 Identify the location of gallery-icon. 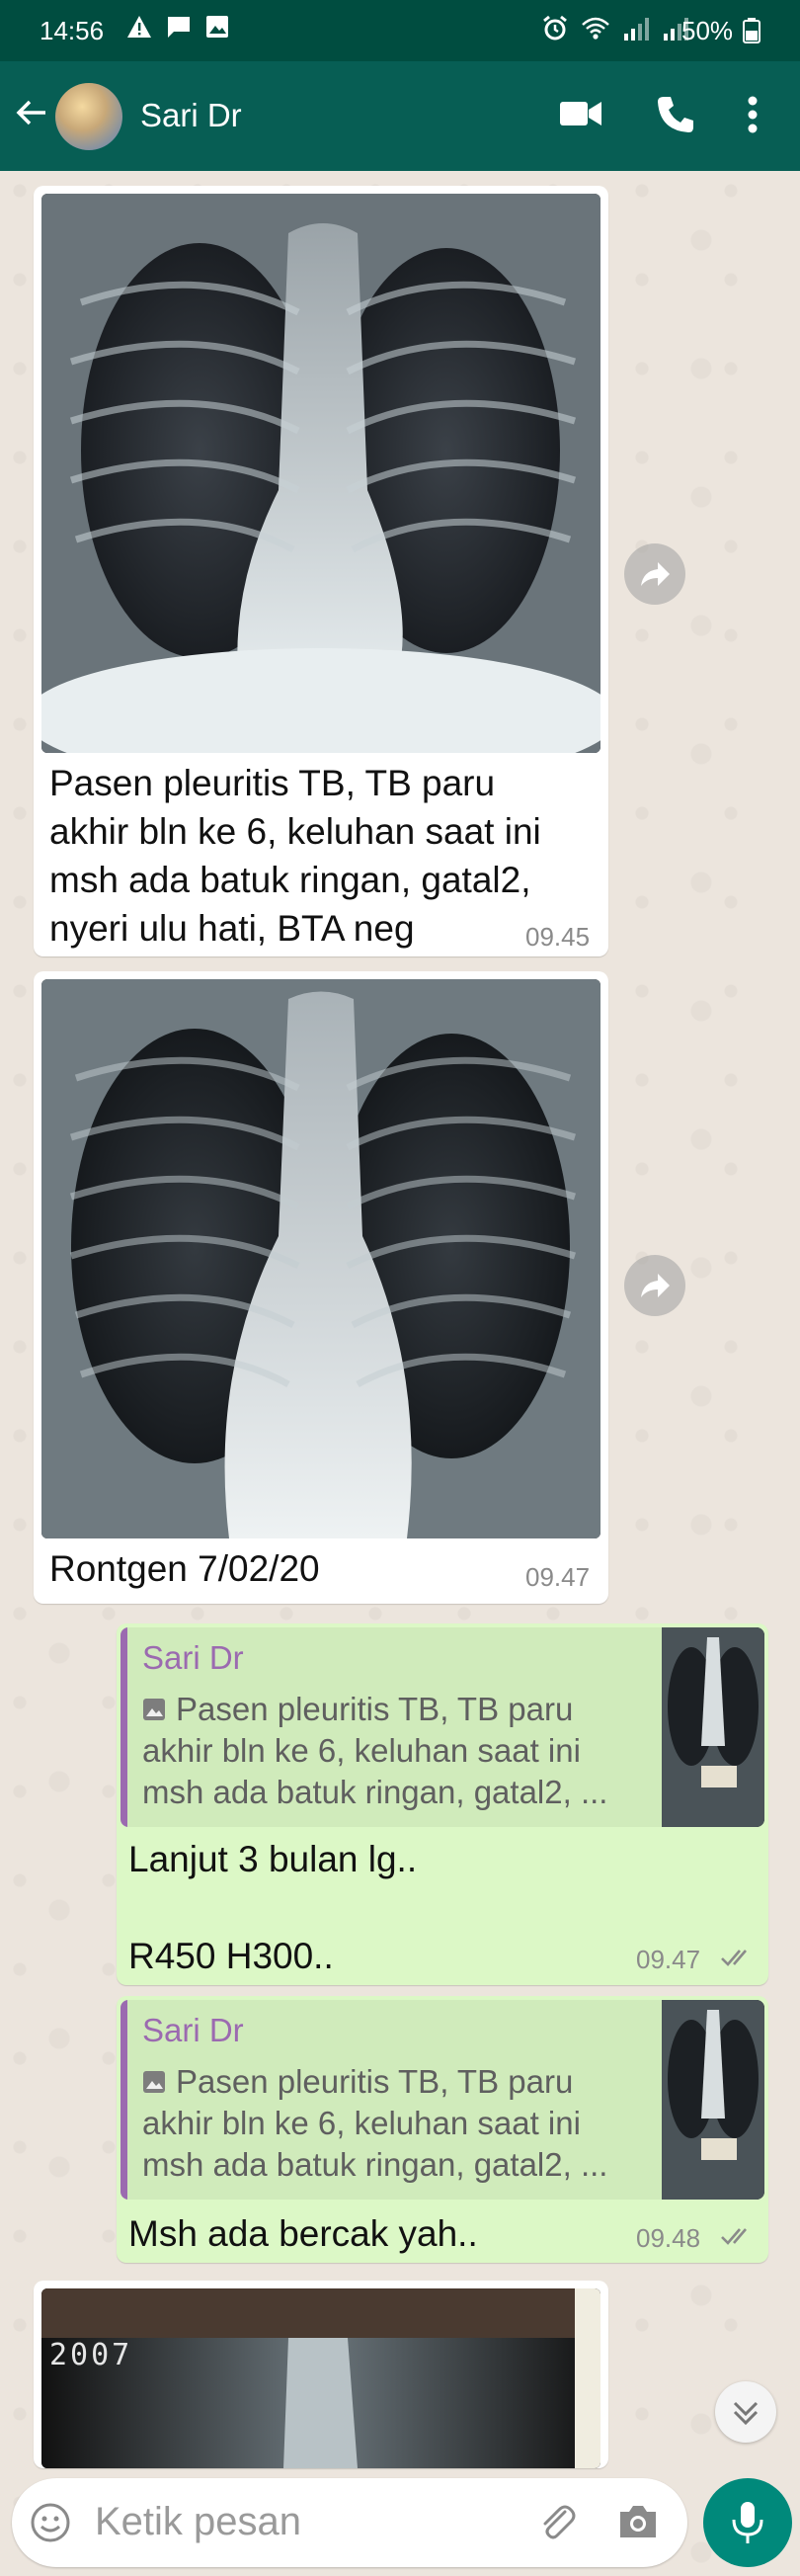
(217, 27).